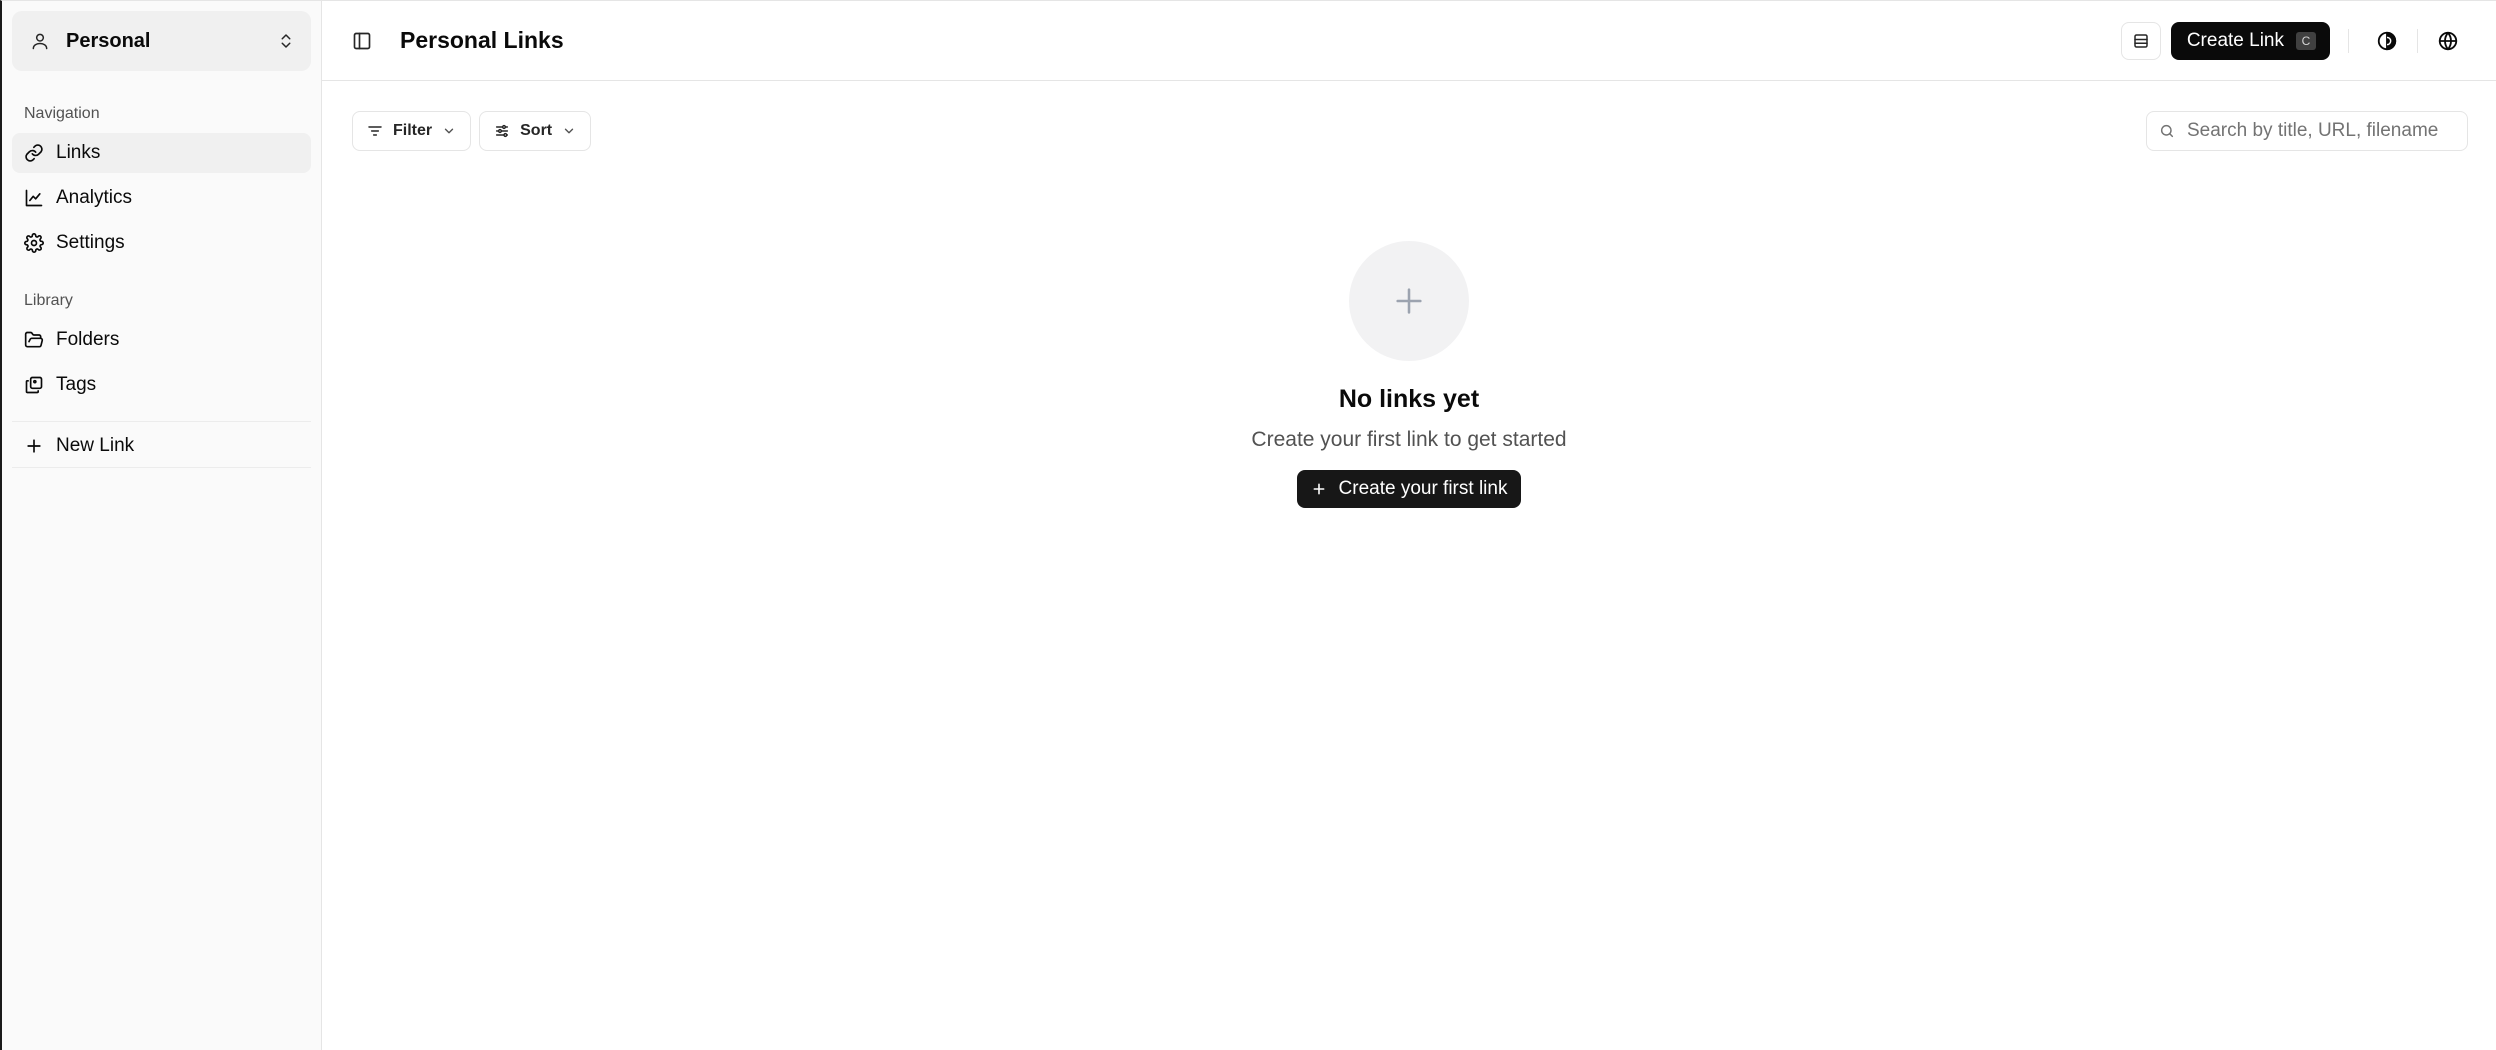 This screenshot has width=2496, height=1050. I want to click on search-input, so click(2321, 131).